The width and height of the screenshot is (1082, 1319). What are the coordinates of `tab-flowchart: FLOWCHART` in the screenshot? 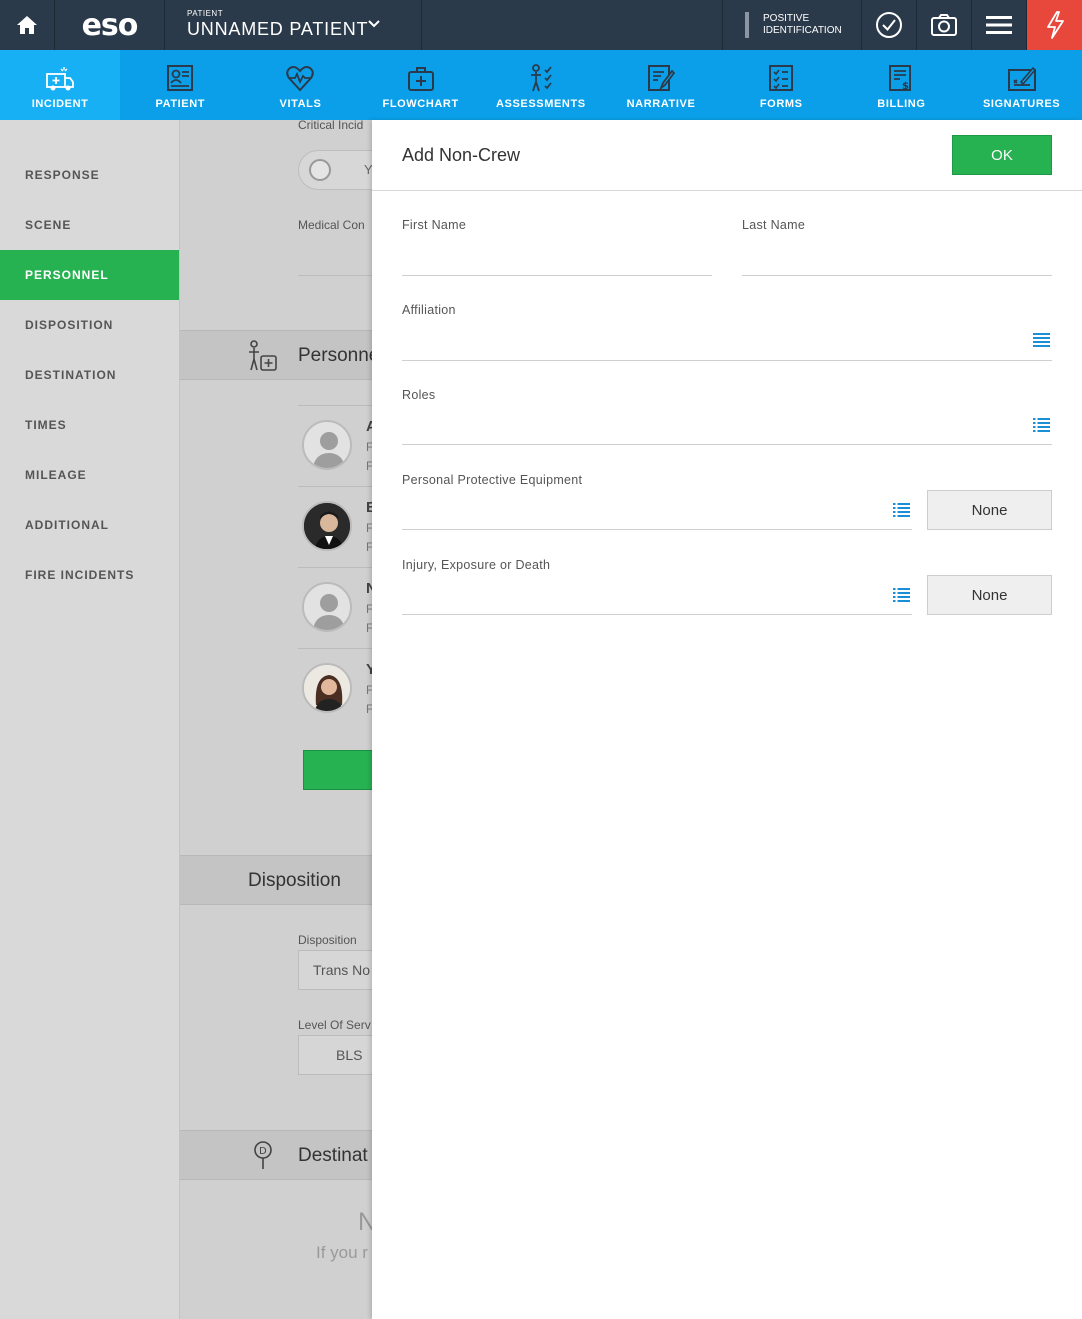 It's located at (421, 85).